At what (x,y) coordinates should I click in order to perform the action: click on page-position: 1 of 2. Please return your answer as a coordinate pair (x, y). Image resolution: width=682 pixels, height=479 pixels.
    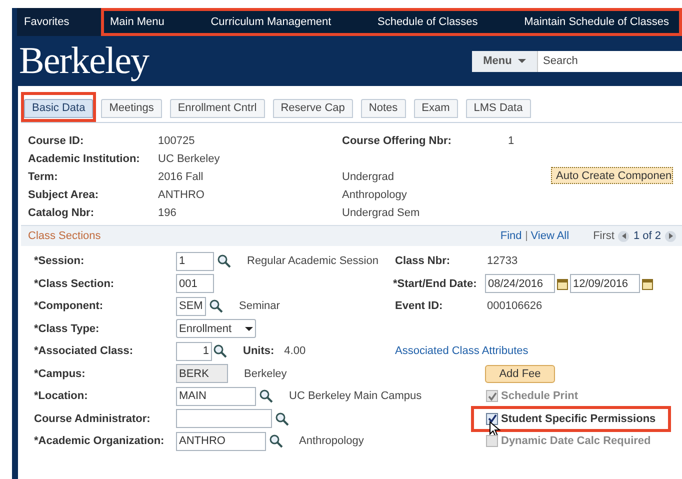
    Looking at the image, I should click on (647, 236).